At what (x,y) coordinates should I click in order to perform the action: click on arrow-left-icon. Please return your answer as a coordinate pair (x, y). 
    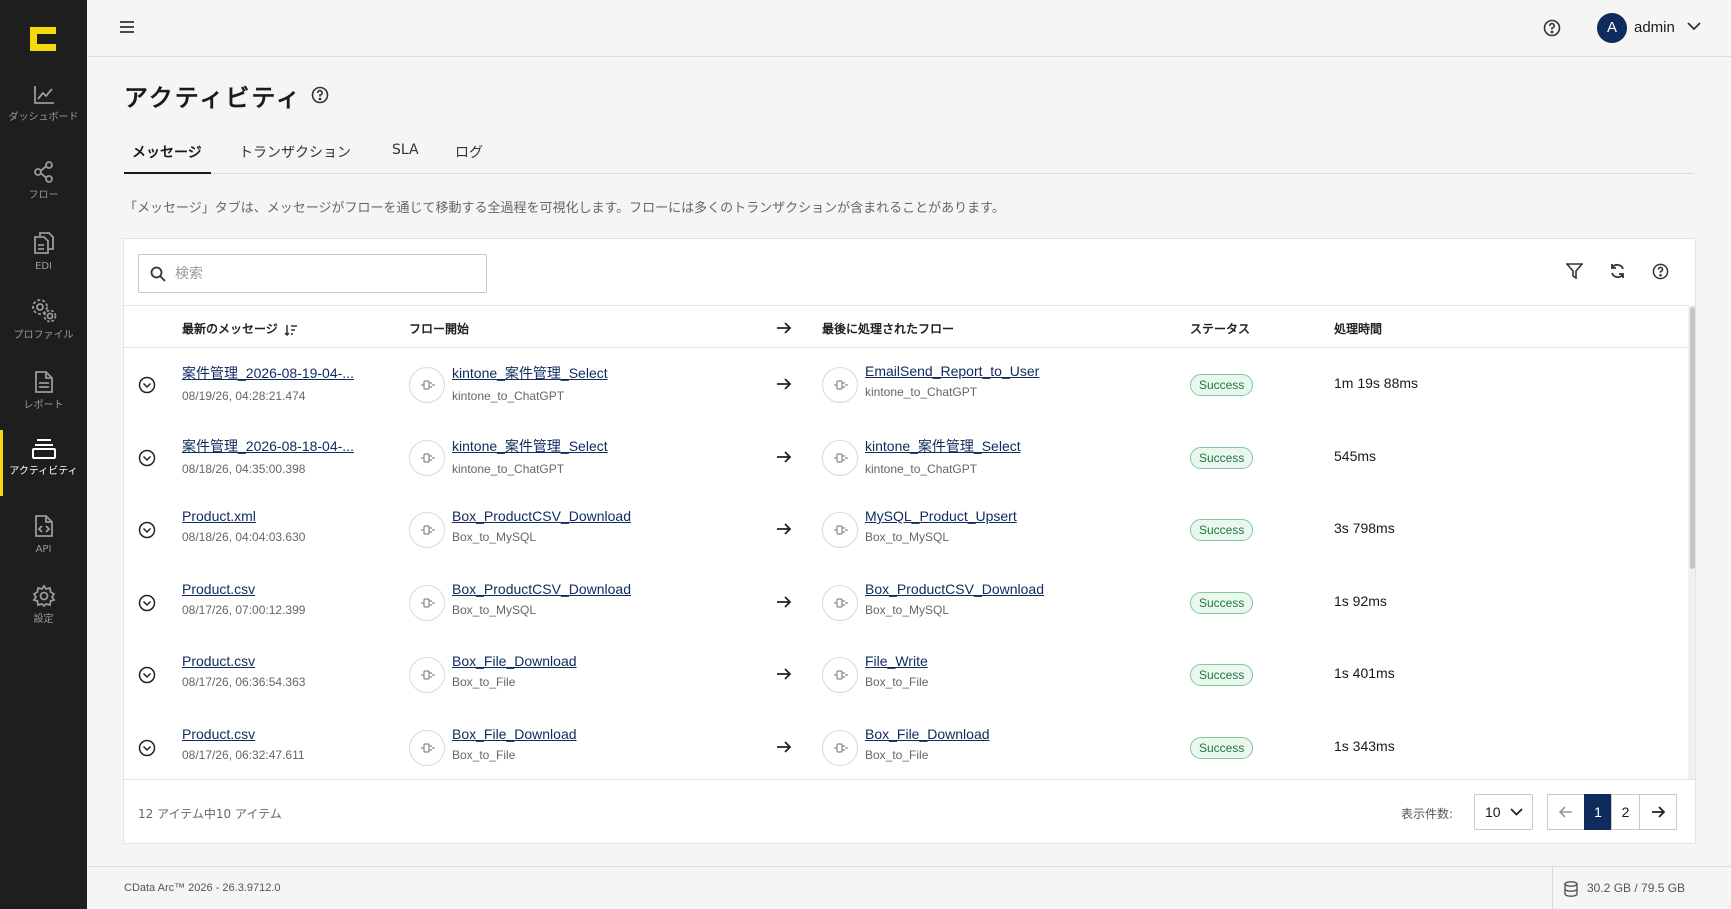
    Looking at the image, I should click on (1565, 812).